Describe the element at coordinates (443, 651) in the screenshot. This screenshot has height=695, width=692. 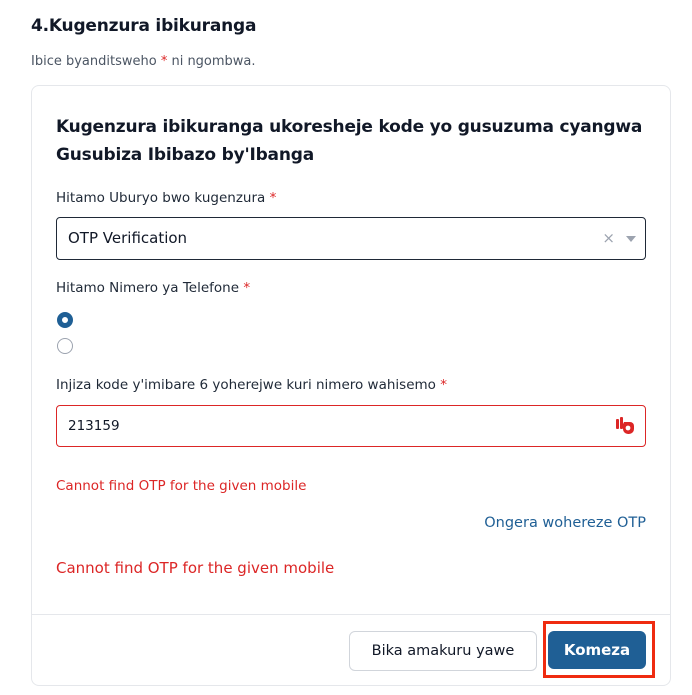
I see `save-draft-button: Bika amakuru yawe` at that location.